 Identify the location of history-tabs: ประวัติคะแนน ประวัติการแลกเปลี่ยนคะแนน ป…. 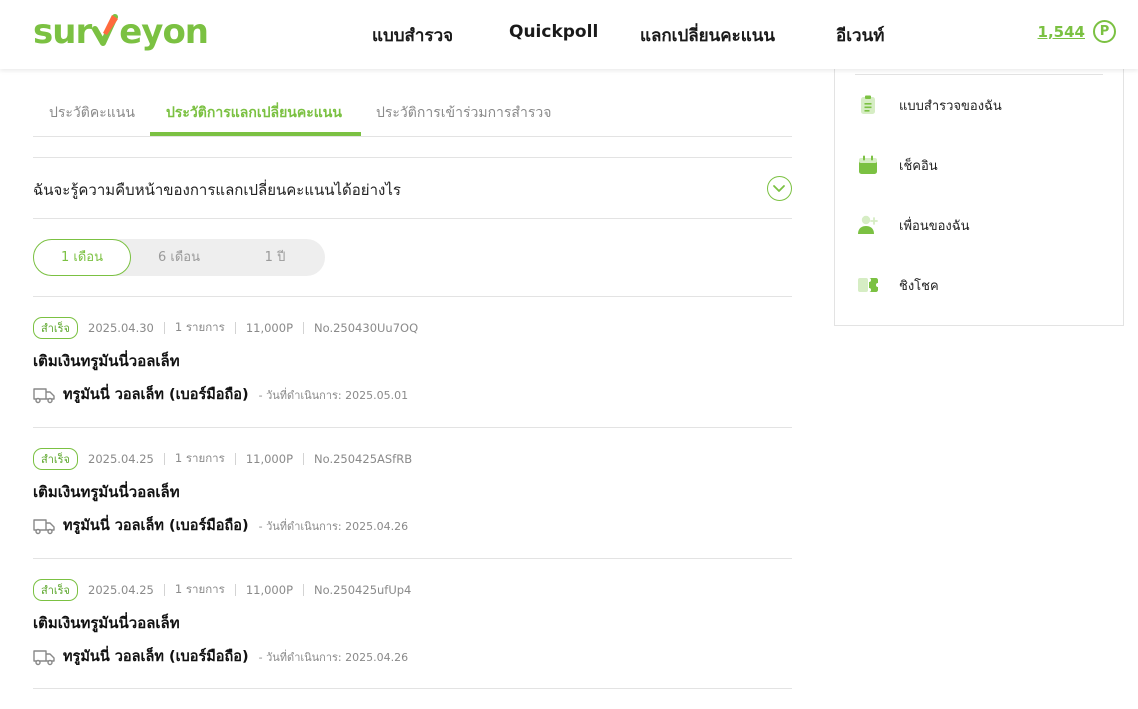
(412, 112).